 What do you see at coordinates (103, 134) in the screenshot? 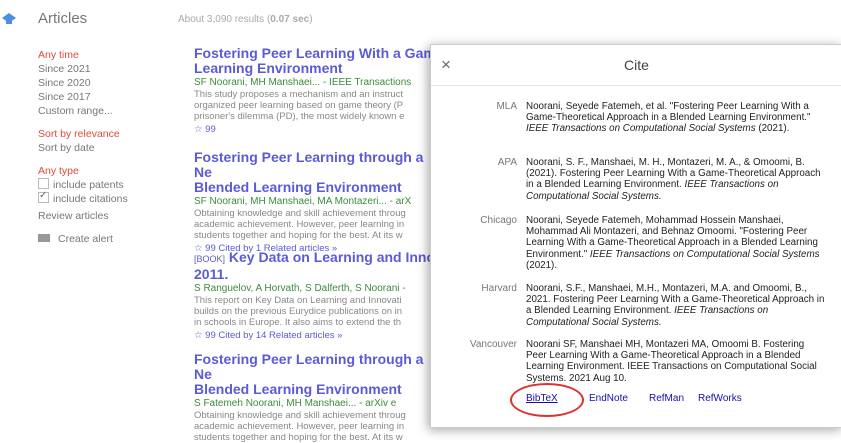
I see `sort-by-relevance: Sort by relevance` at bounding box center [103, 134].